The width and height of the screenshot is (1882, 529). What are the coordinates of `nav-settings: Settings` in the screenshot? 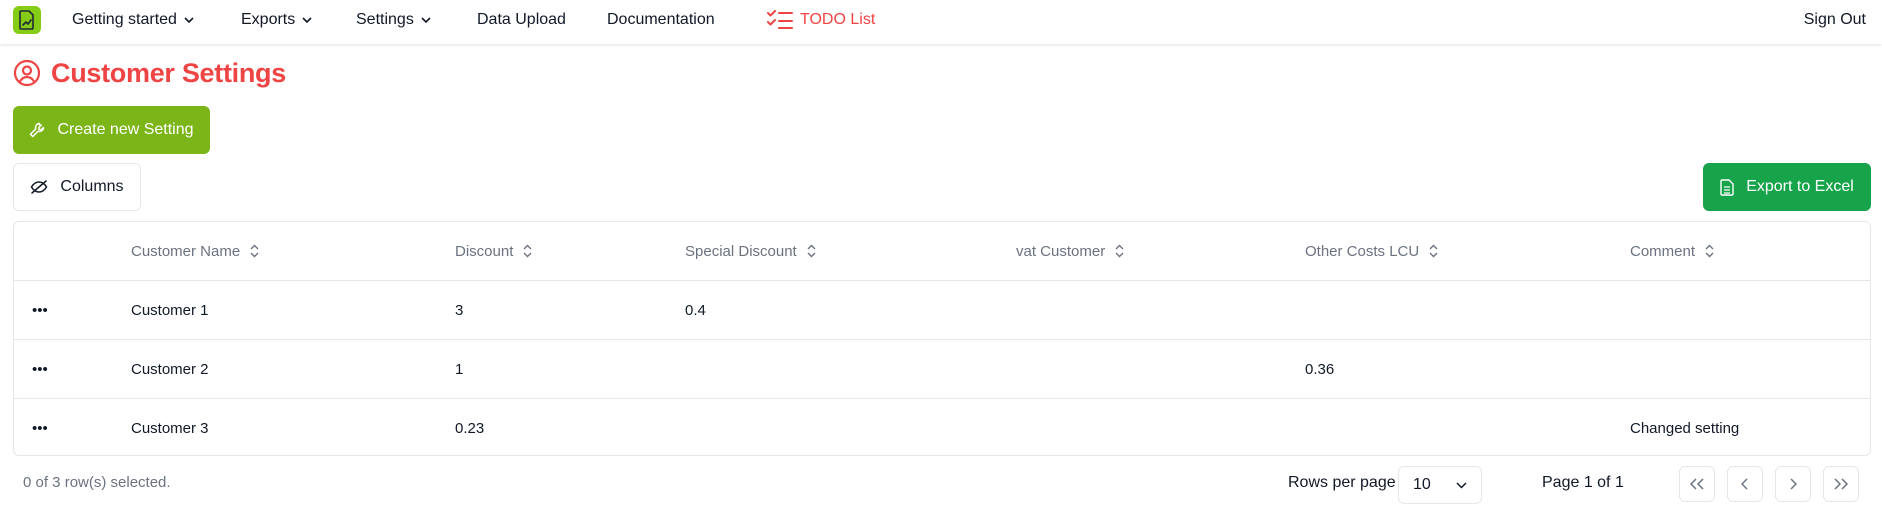 It's located at (393, 20).